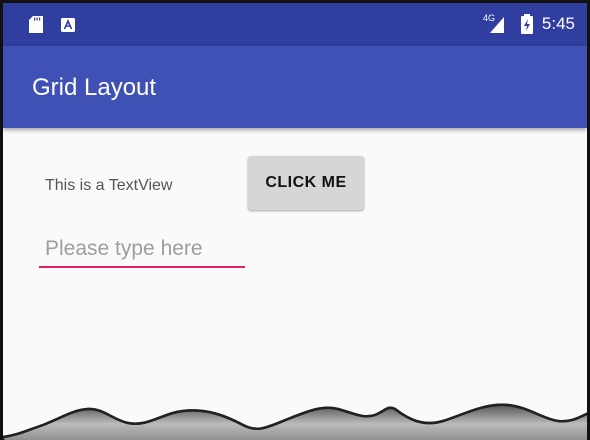 This screenshot has width=590, height=440. What do you see at coordinates (36, 24) in the screenshot?
I see `sd-card-icon` at bounding box center [36, 24].